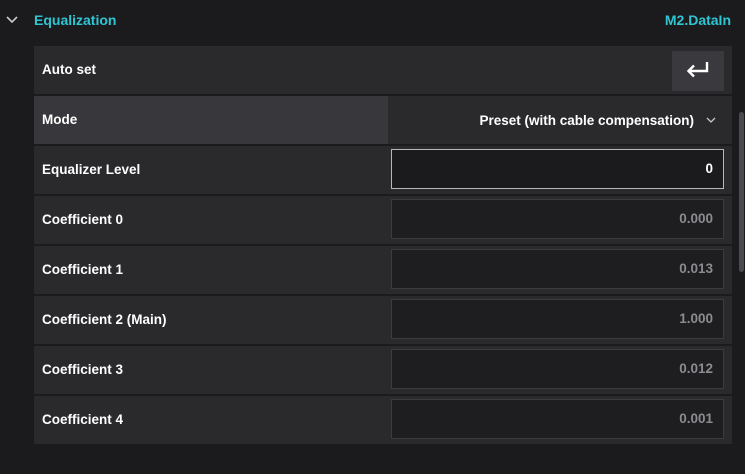  I want to click on equalizer-level-row: Equalizer Level 0, so click(383, 170).